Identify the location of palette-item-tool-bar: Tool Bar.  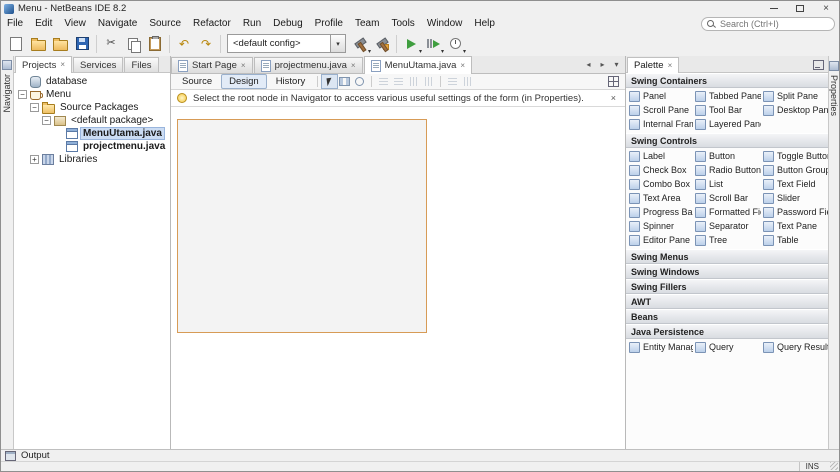
(728, 110).